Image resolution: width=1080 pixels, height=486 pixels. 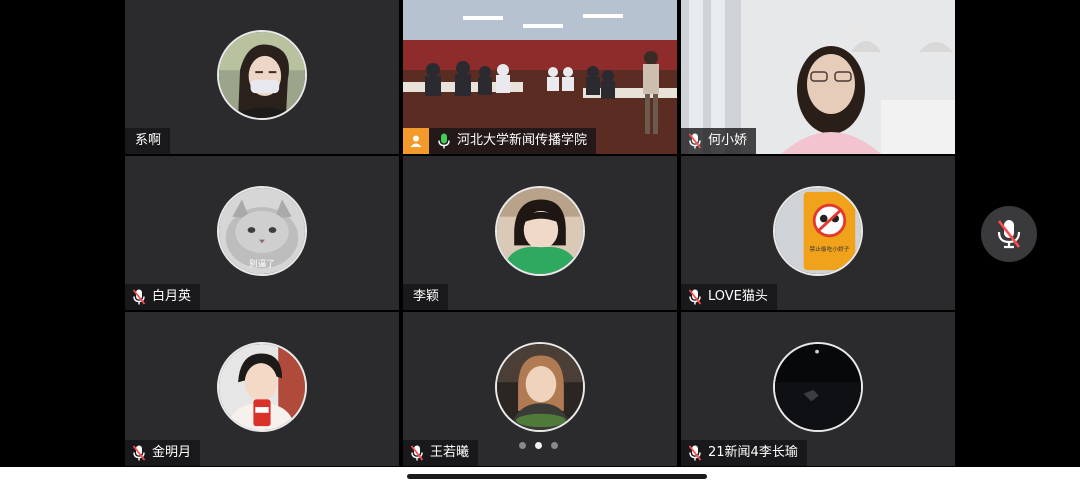 I want to click on participant-tile: 系啊, so click(x=262, y=77).